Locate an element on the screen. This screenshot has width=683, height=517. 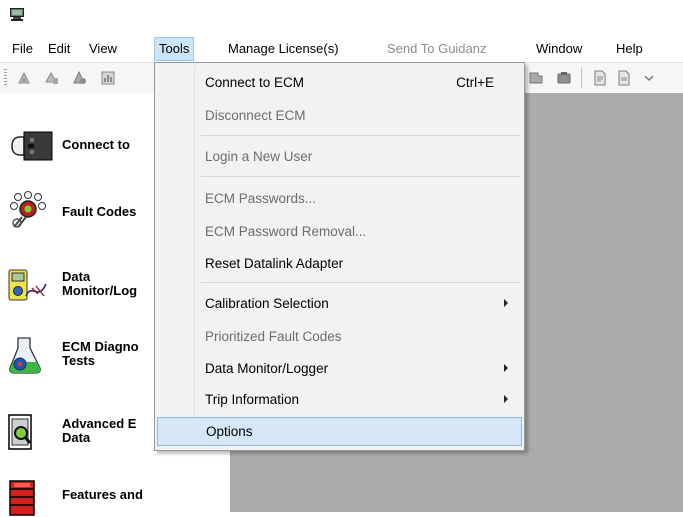
menu-view: View is located at coordinates (103, 49).